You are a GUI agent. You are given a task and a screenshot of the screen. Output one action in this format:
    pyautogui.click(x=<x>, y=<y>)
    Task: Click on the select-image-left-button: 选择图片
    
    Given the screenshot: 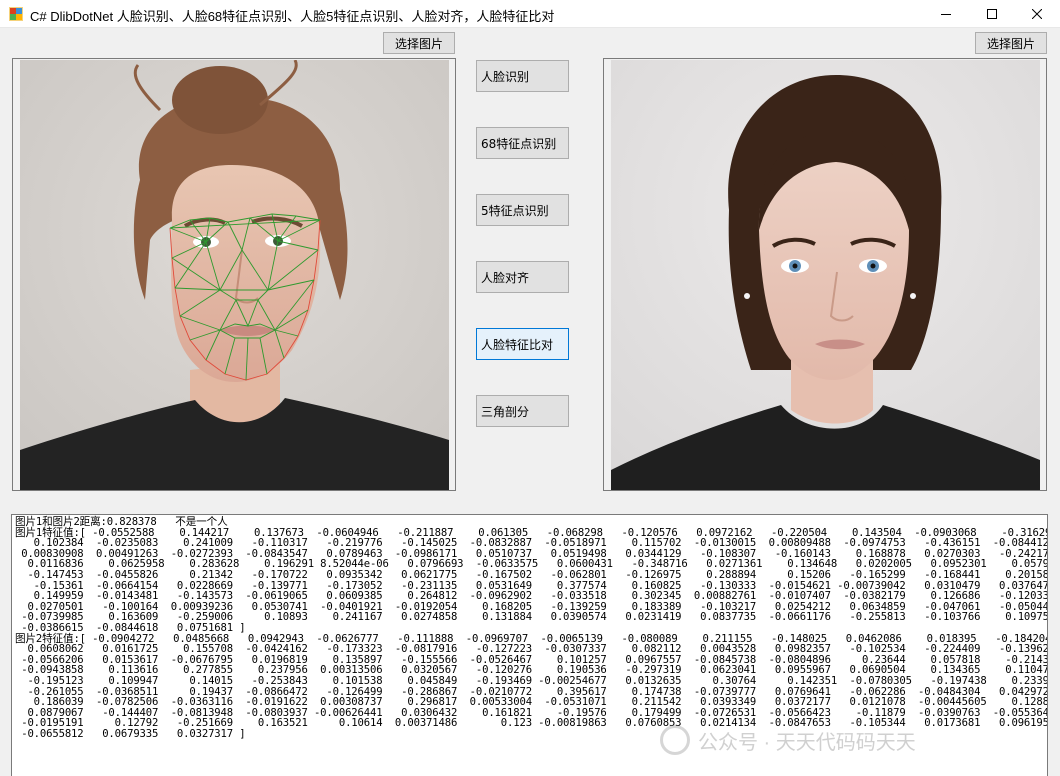 What is the action you would take?
    pyautogui.click(x=419, y=43)
    